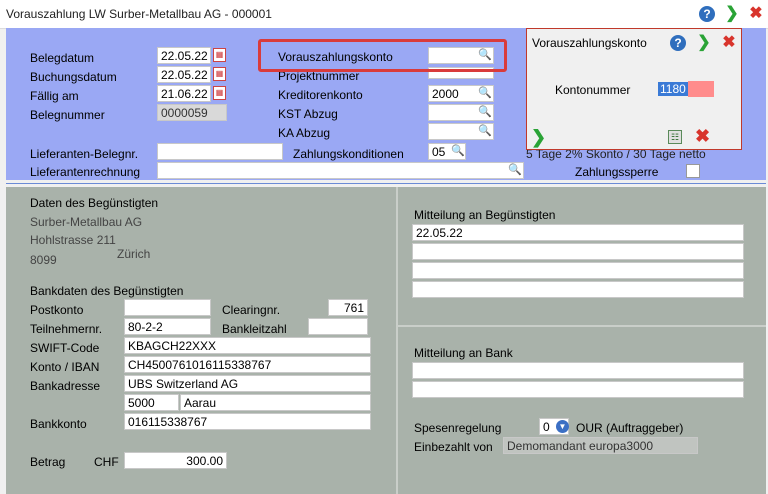 This screenshot has width=768, height=494. I want to click on kst-abzug-label: KST Abzug, so click(308, 114).